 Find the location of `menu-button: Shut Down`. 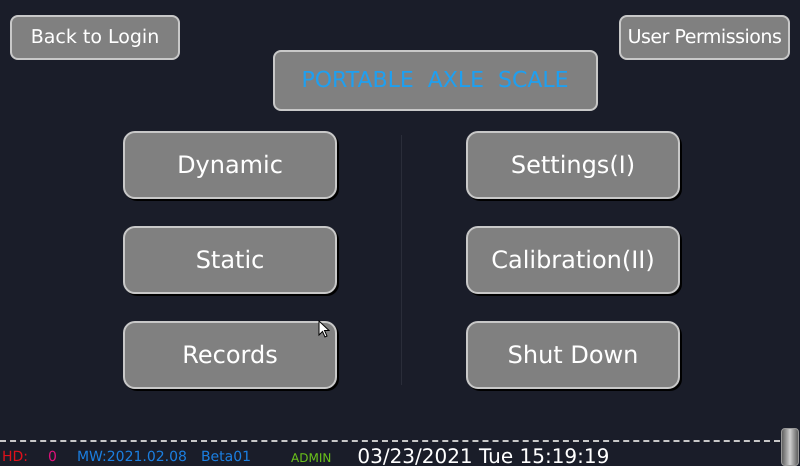

menu-button: Shut Down is located at coordinates (573, 355).